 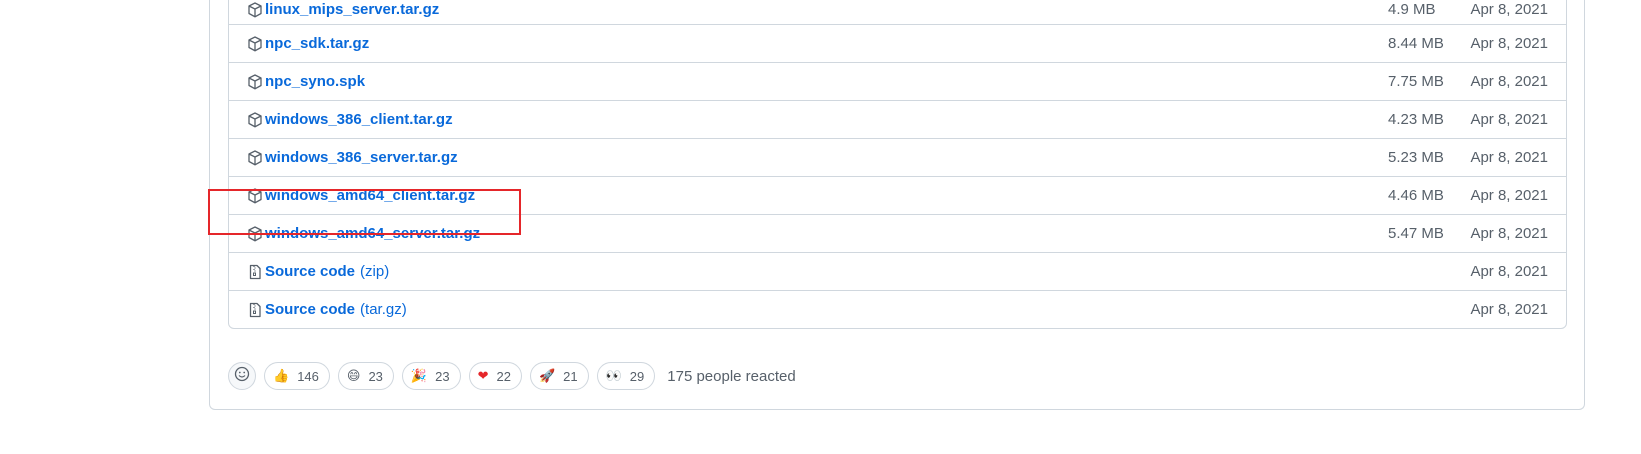 What do you see at coordinates (373, 233) in the screenshot?
I see `asset-name: windows_amd64_server.tar.gz` at bounding box center [373, 233].